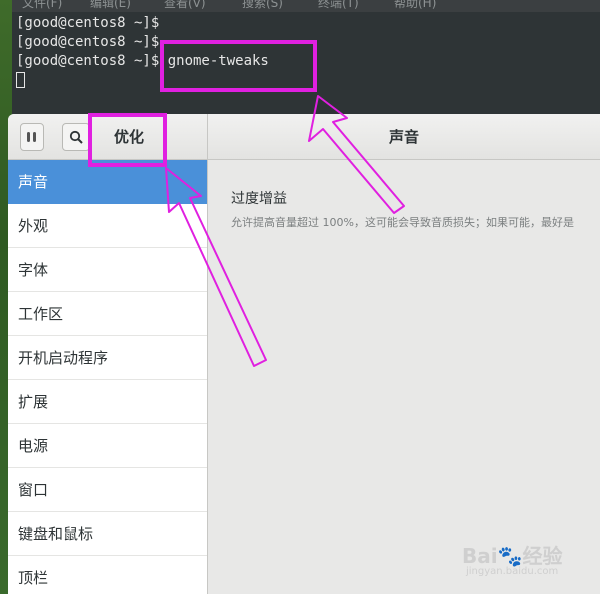  I want to click on menu-file: 文件(F), so click(42, 5).